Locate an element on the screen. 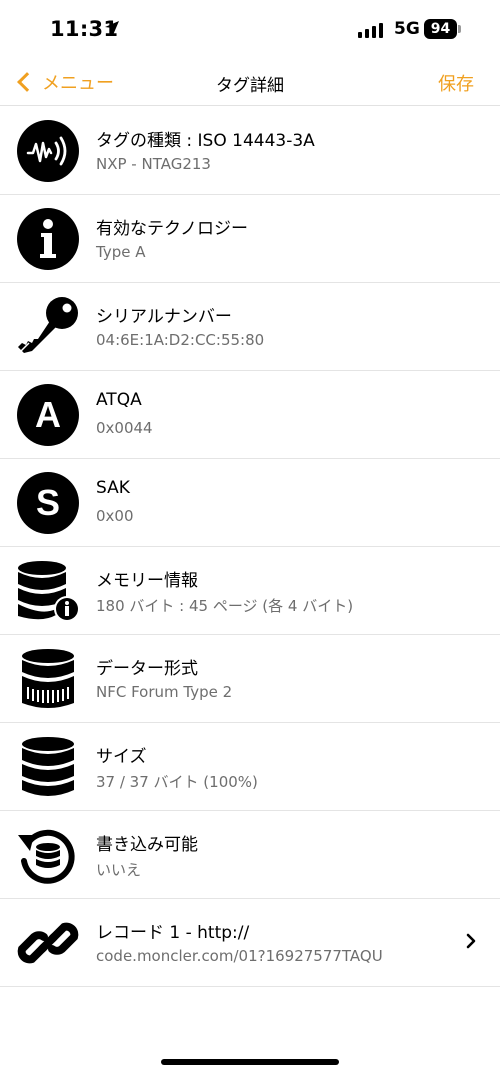 This screenshot has width=500, height=1080. svg-text: S is located at coordinates (48, 502).